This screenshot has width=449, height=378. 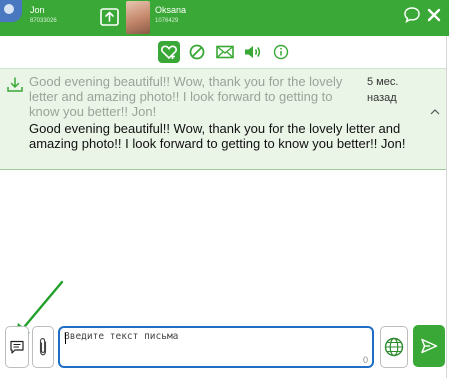 I want to click on sound-button, so click(x=253, y=52).